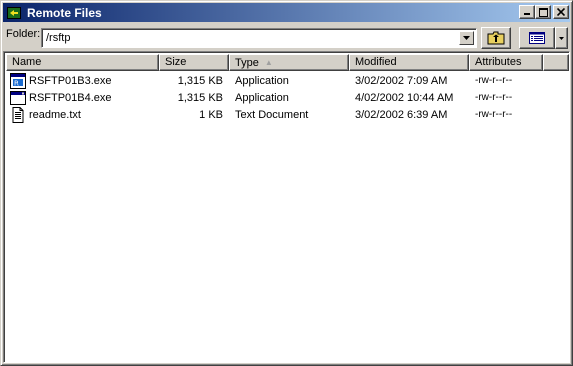 The image size is (573, 366). I want to click on details-view-icon, so click(537, 38).